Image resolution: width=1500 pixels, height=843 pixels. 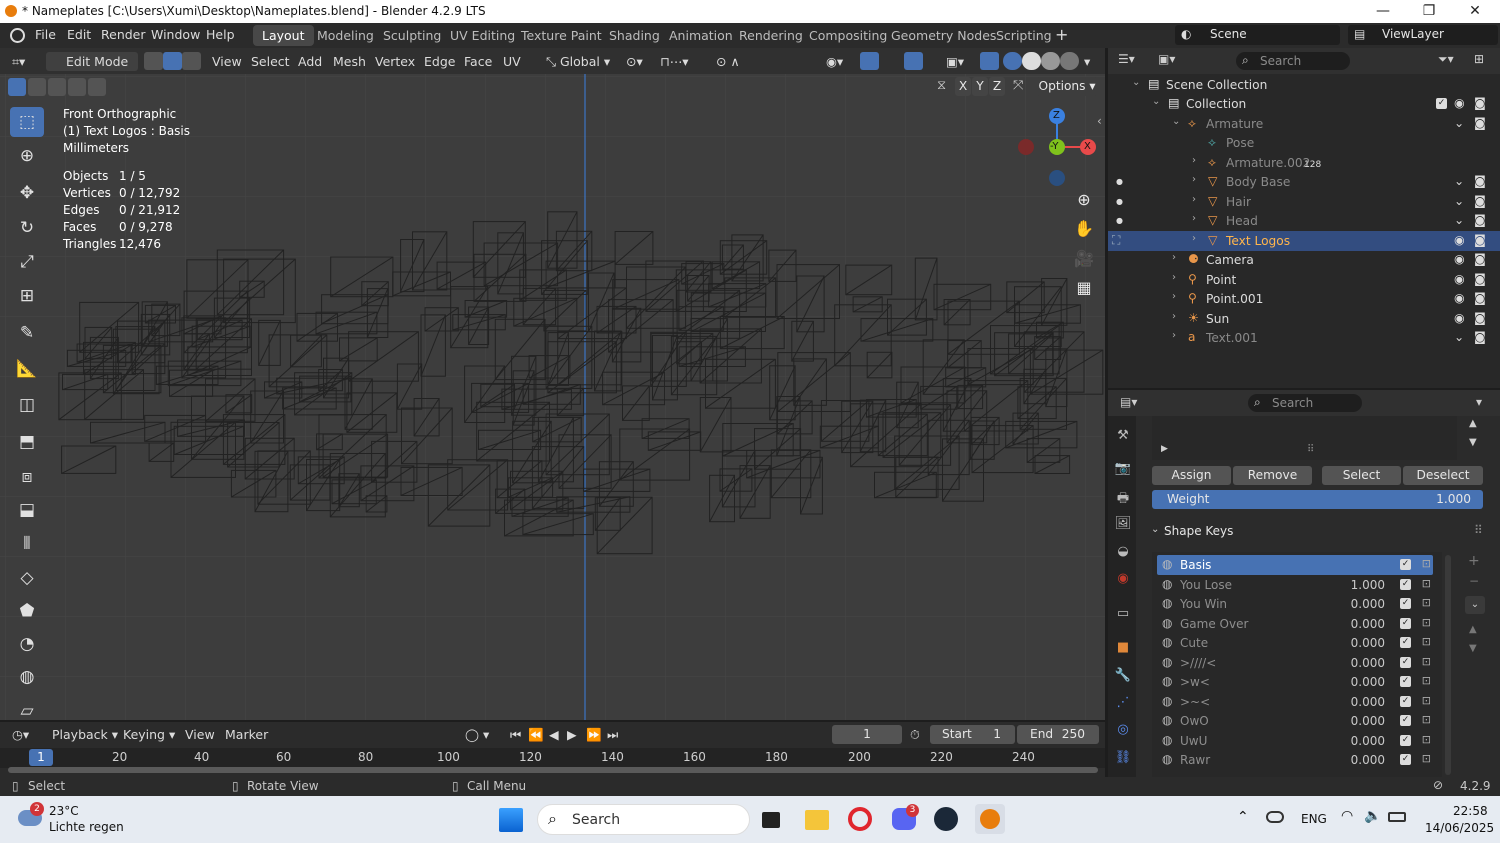 I want to click on tab-layout: Layout, so click(x=283, y=35).